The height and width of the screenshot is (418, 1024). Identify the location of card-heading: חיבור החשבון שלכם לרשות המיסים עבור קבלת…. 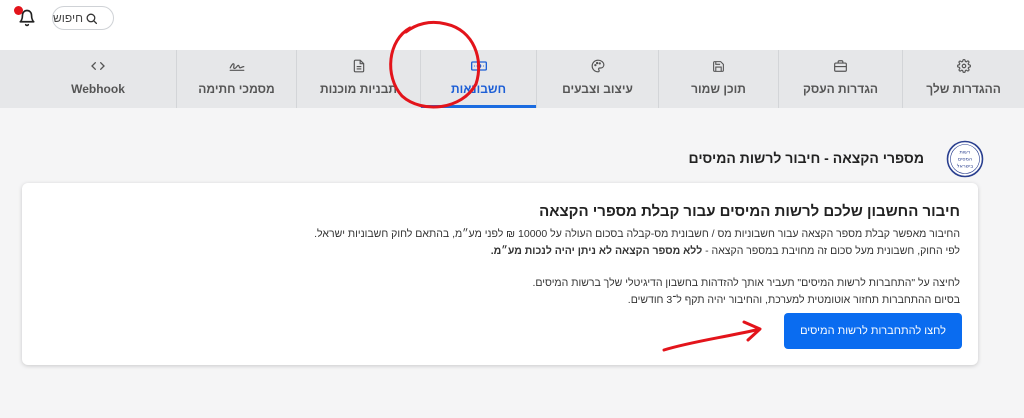
(749, 211).